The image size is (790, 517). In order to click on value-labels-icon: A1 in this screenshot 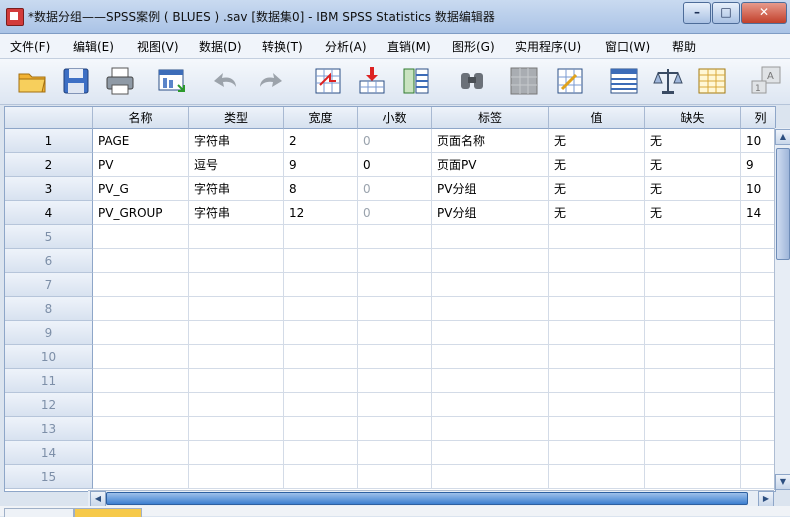, I will do `click(766, 81)`.